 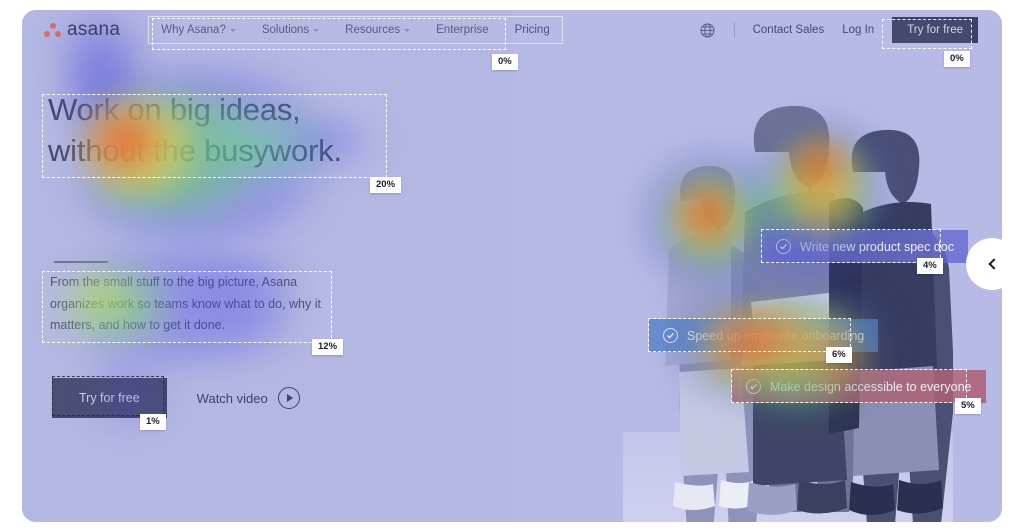 I want to click on heat-label-nav: 0%, so click(x=505, y=62).